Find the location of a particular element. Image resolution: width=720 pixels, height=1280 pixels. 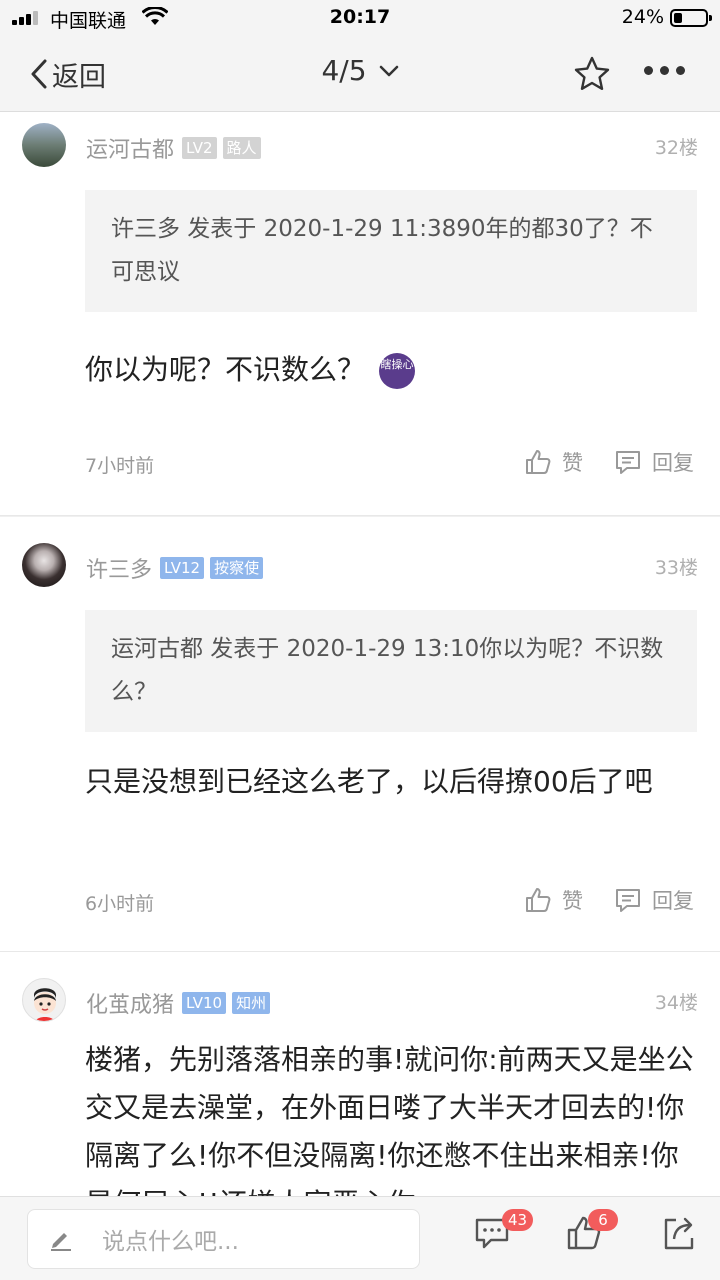

like-thread-button: 6 is located at coordinates (592, 1232).